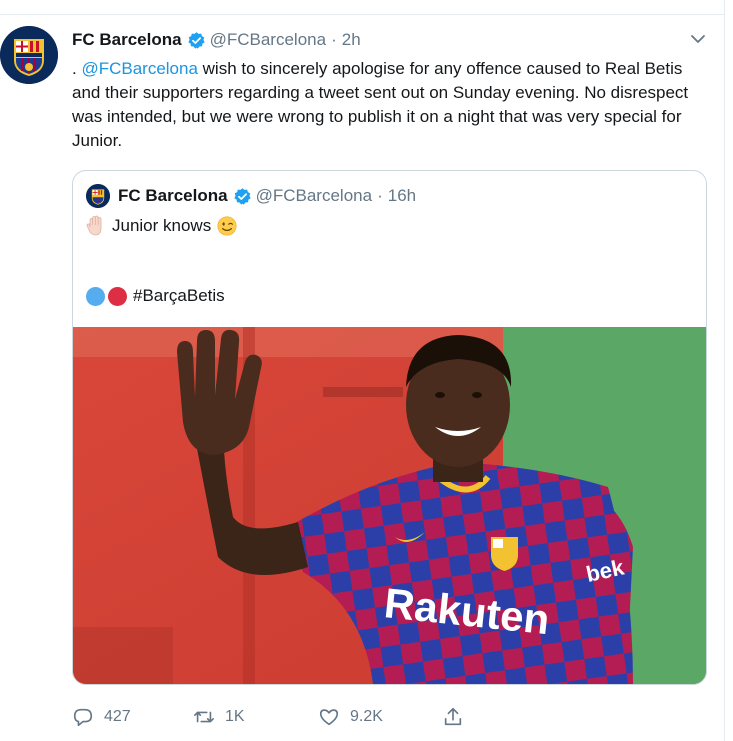 This screenshot has height=741, width=733. I want to click on red-circle-emoji-icon, so click(117, 296).